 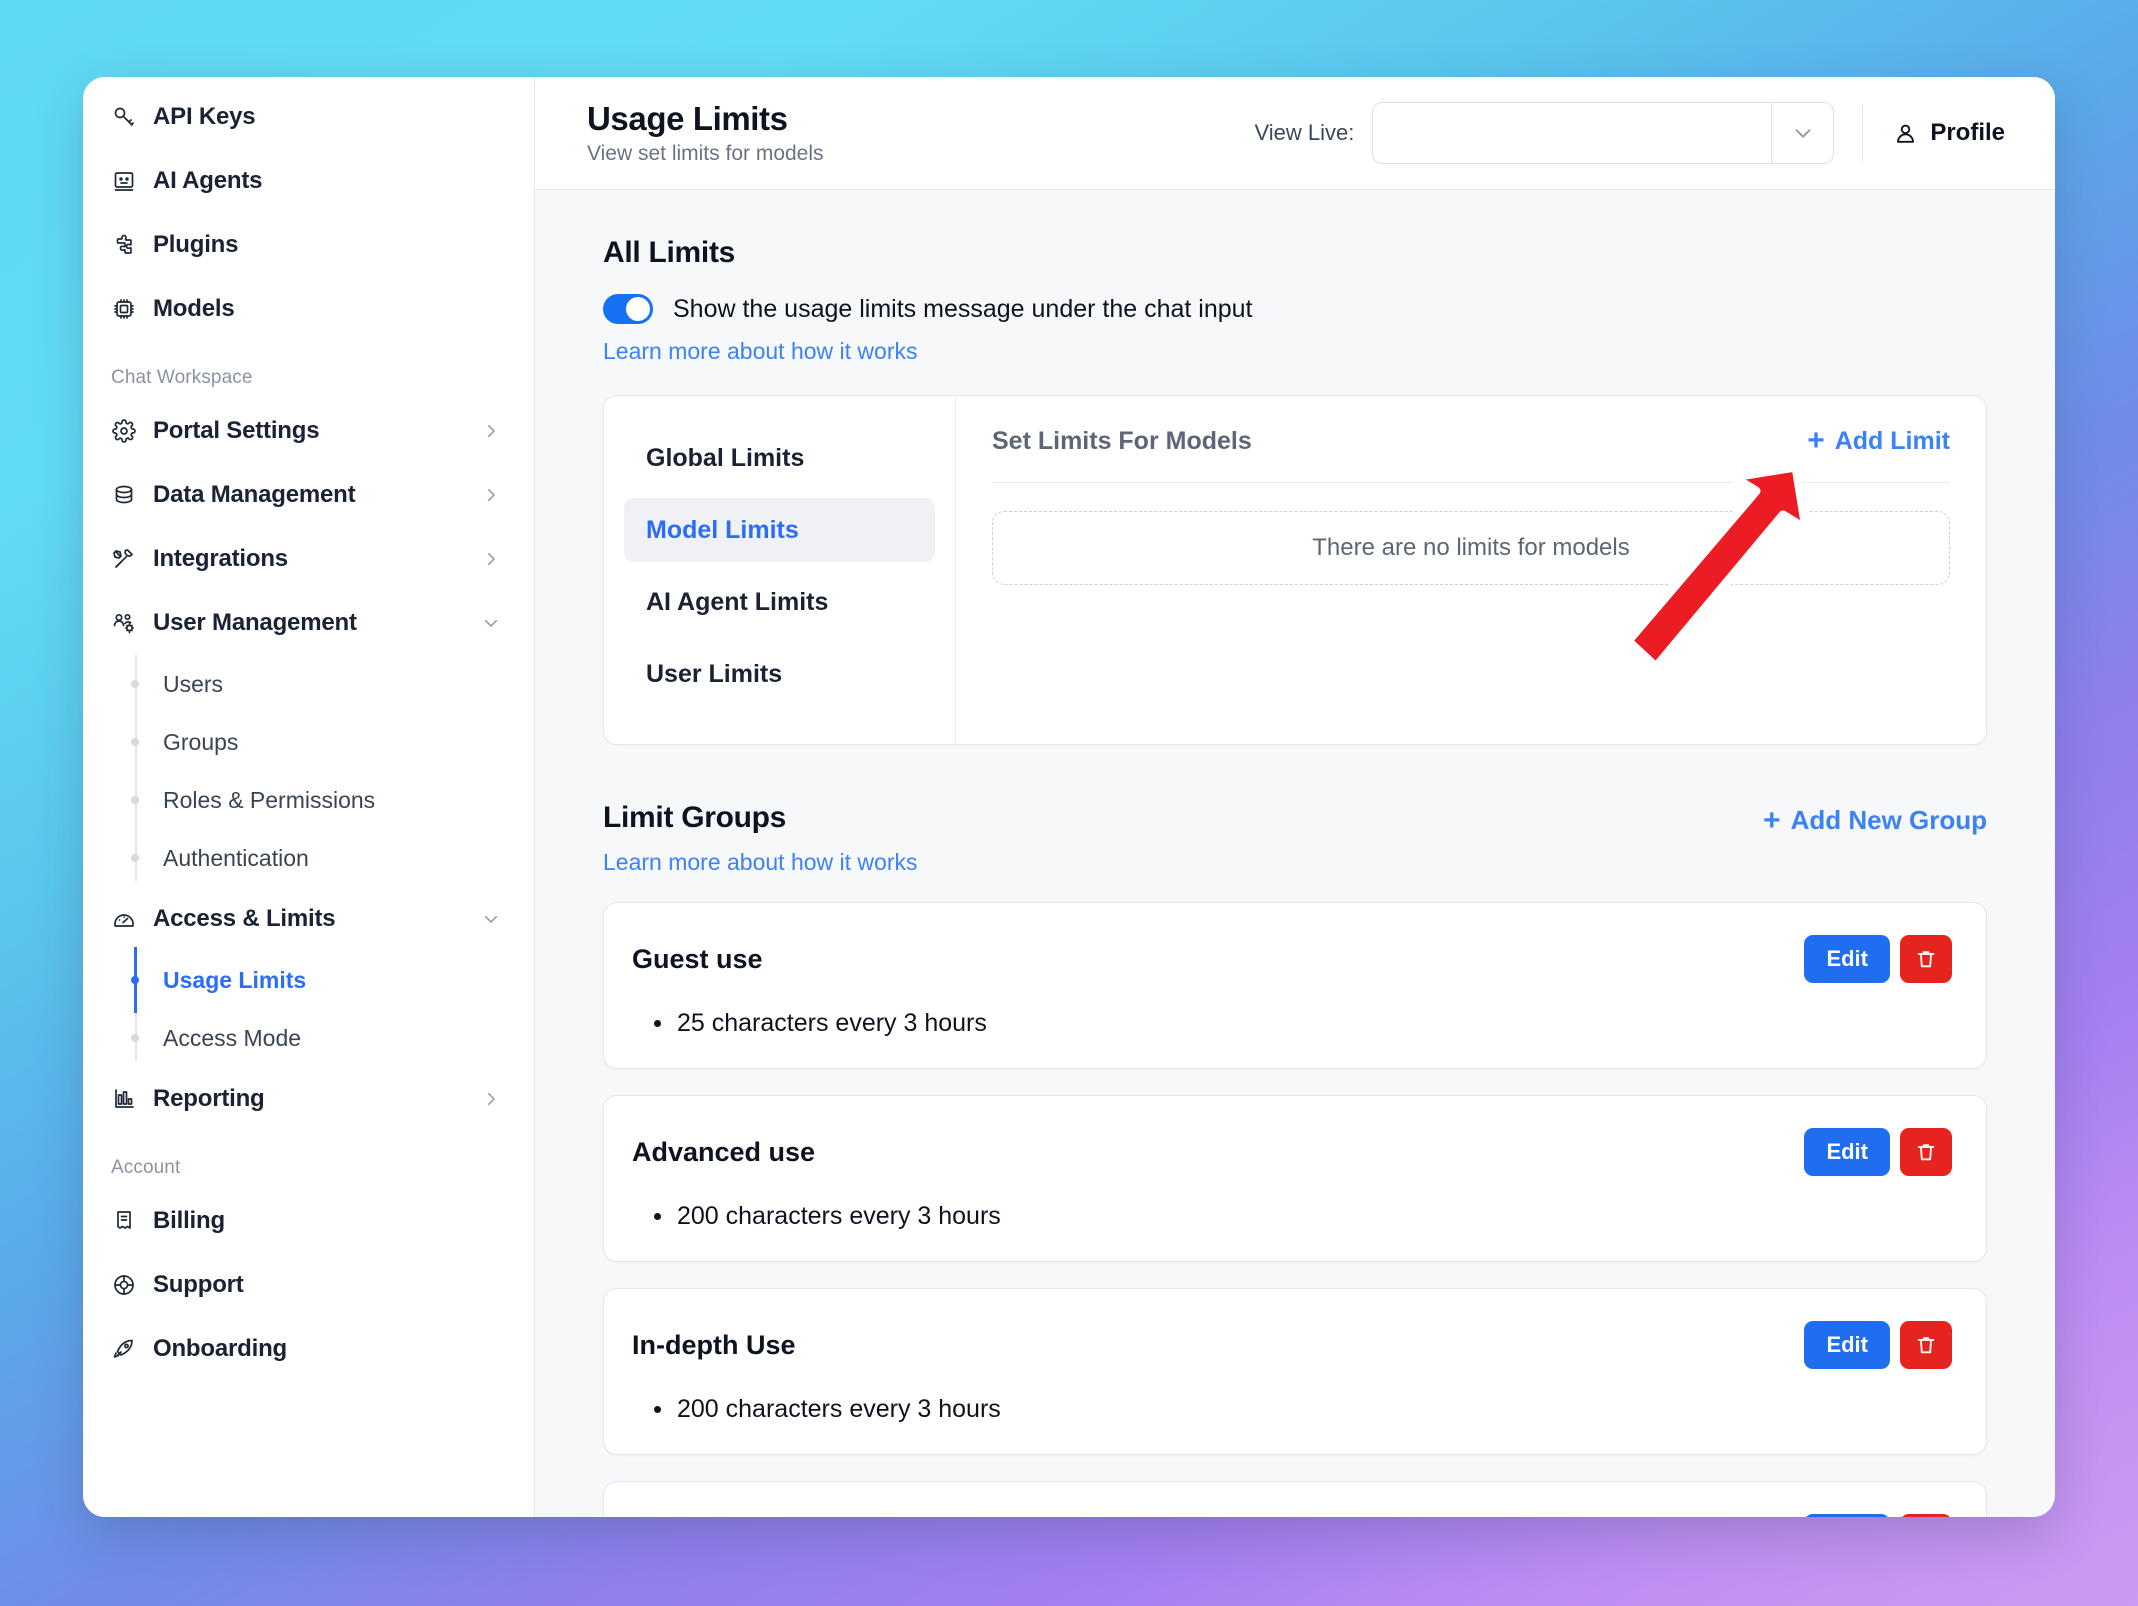 I want to click on tools-icon, so click(x=124, y=559).